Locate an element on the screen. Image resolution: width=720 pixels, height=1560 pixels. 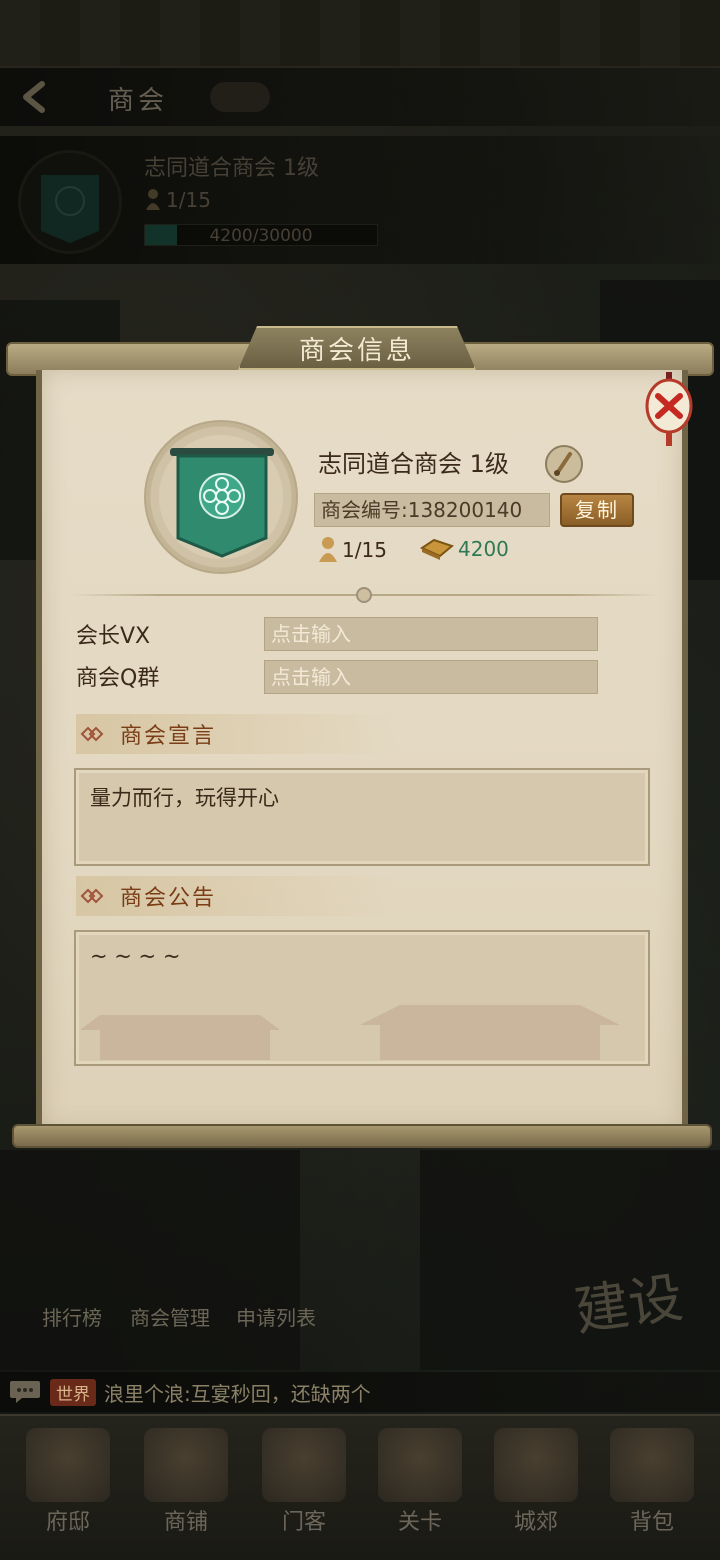
backpack-icon is located at coordinates (652, 1465).